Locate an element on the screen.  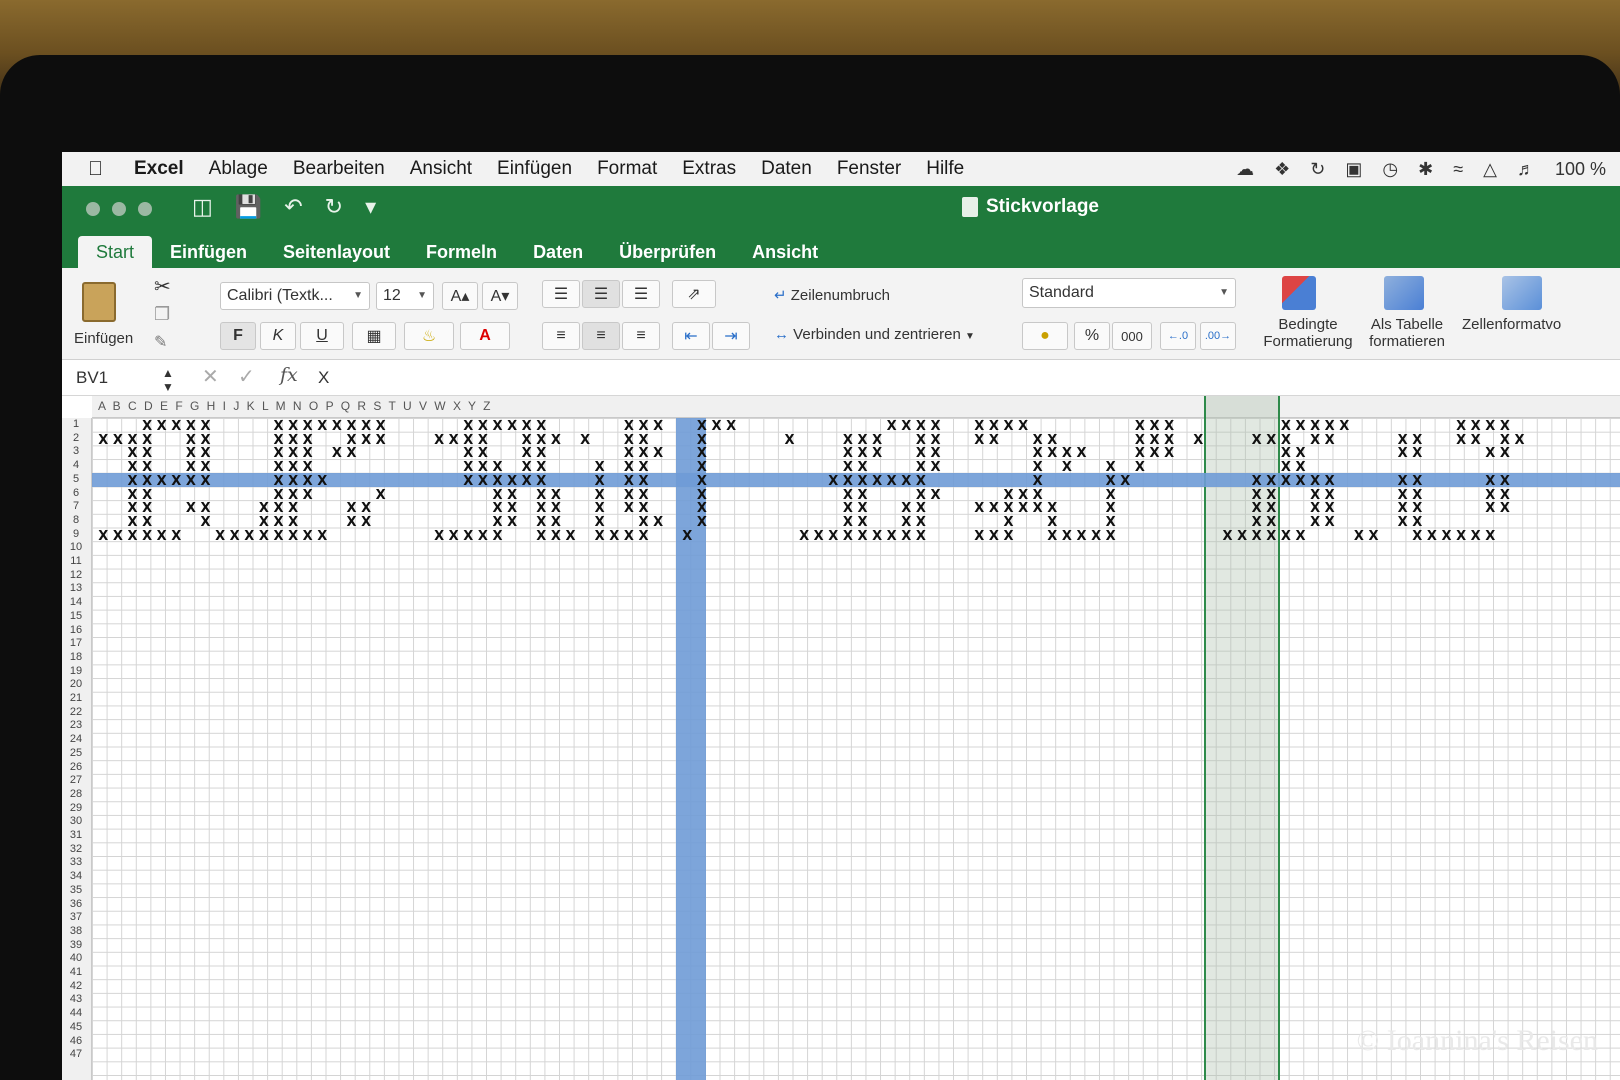
row-header: 25 is located at coordinates (76, 753).